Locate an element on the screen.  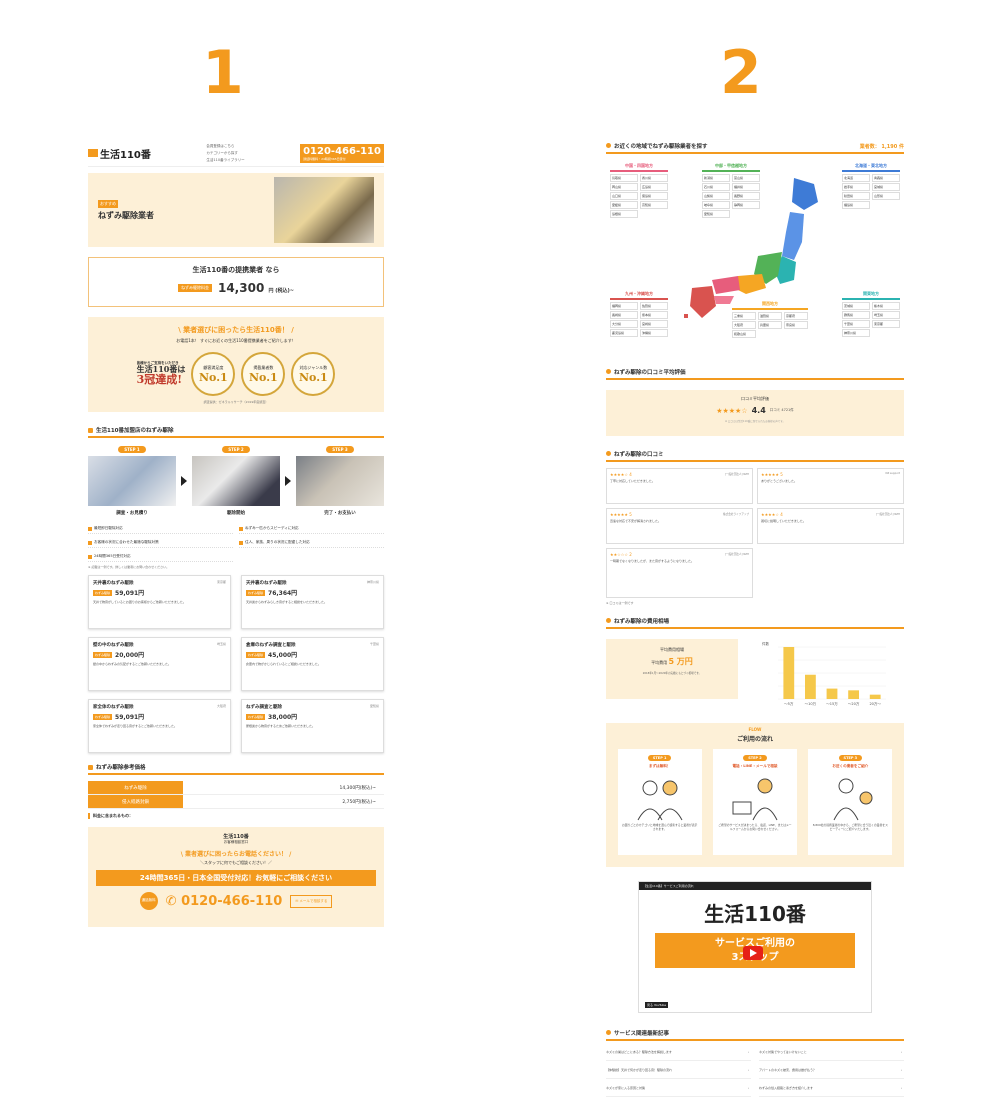
map-title-text: お近くの地域でねずみ駆除業者を探す is located at coordinates (661, 147).